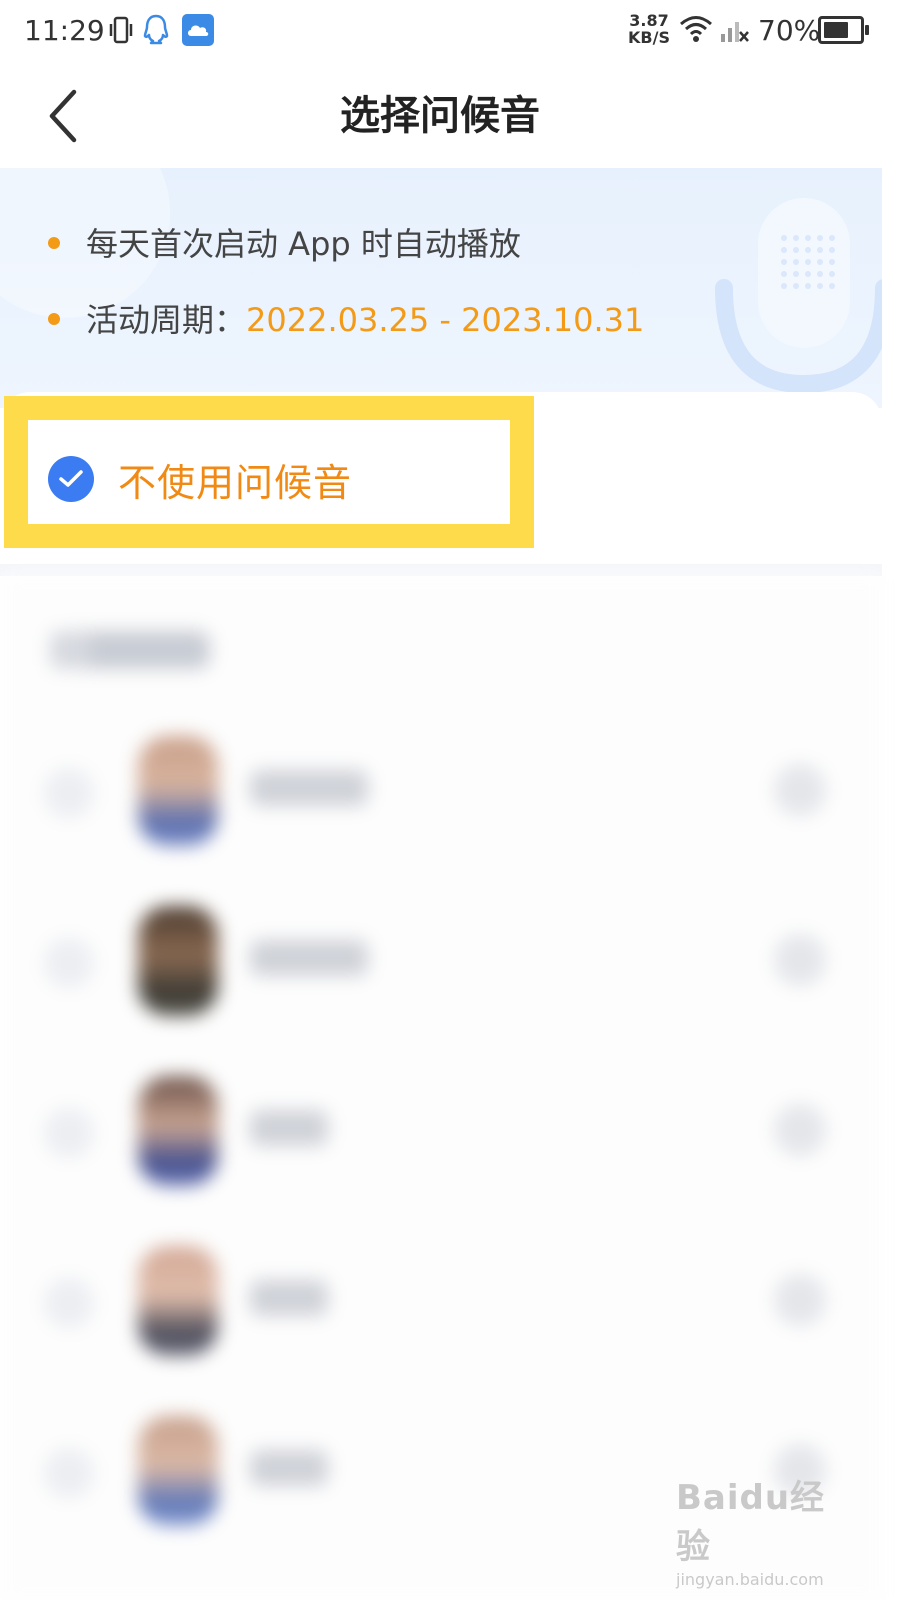  What do you see at coordinates (284, 244) in the screenshot?
I see `info-autoplay: 每天首次启动 App 时自动播放` at bounding box center [284, 244].